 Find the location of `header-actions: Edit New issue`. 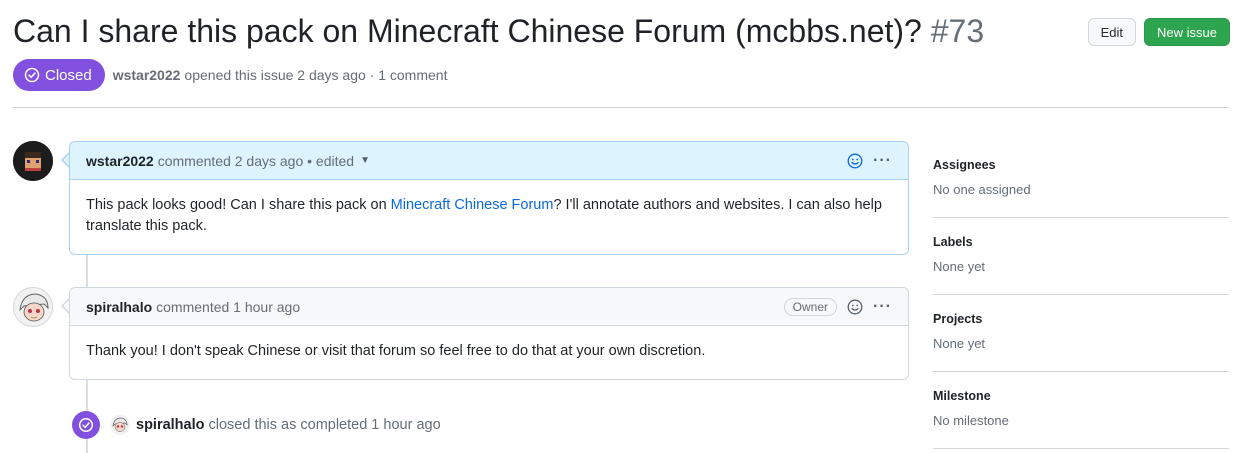

header-actions: Edit New issue is located at coordinates (1158, 32).